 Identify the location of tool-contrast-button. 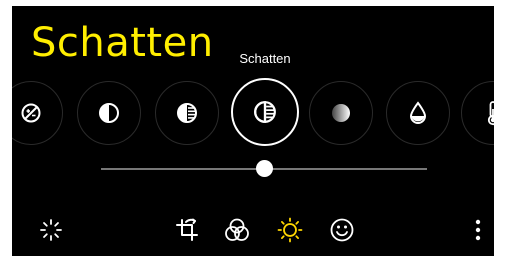
(109, 113).